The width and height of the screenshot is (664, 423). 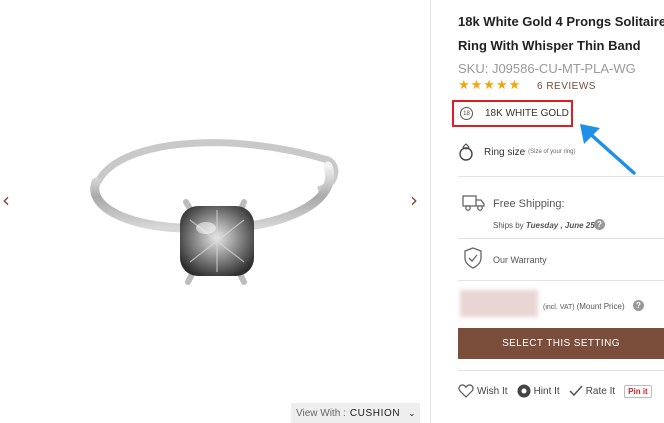 What do you see at coordinates (576, 391) in the screenshot?
I see `rate-check-icon` at bounding box center [576, 391].